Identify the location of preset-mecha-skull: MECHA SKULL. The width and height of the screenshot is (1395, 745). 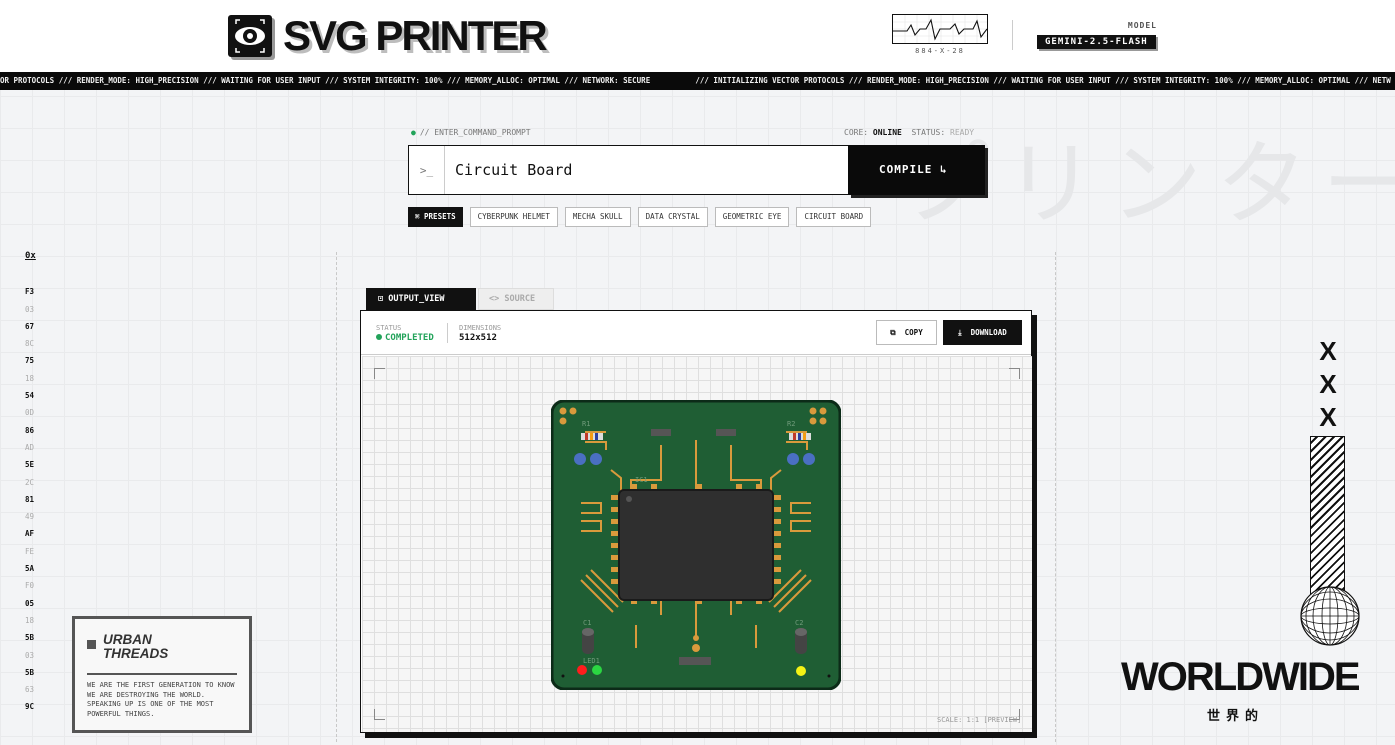
(597, 217).